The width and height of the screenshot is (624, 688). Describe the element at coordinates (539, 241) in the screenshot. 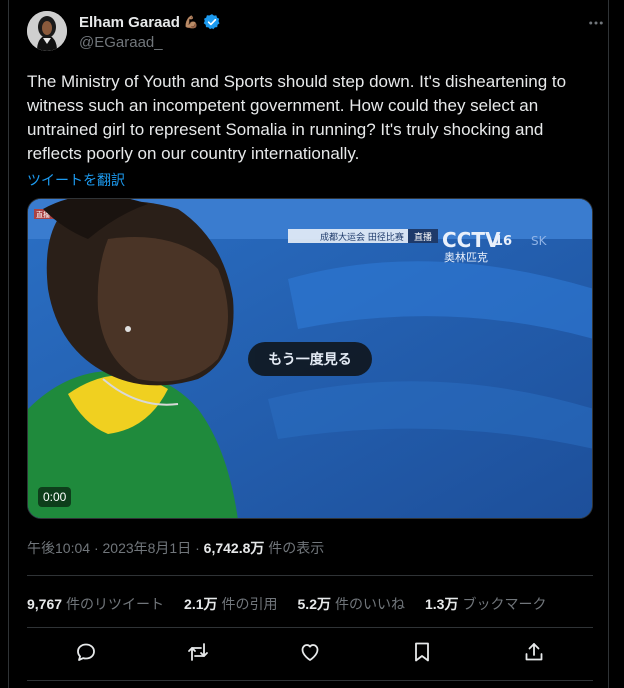

I see `sk-logo: SK` at that location.